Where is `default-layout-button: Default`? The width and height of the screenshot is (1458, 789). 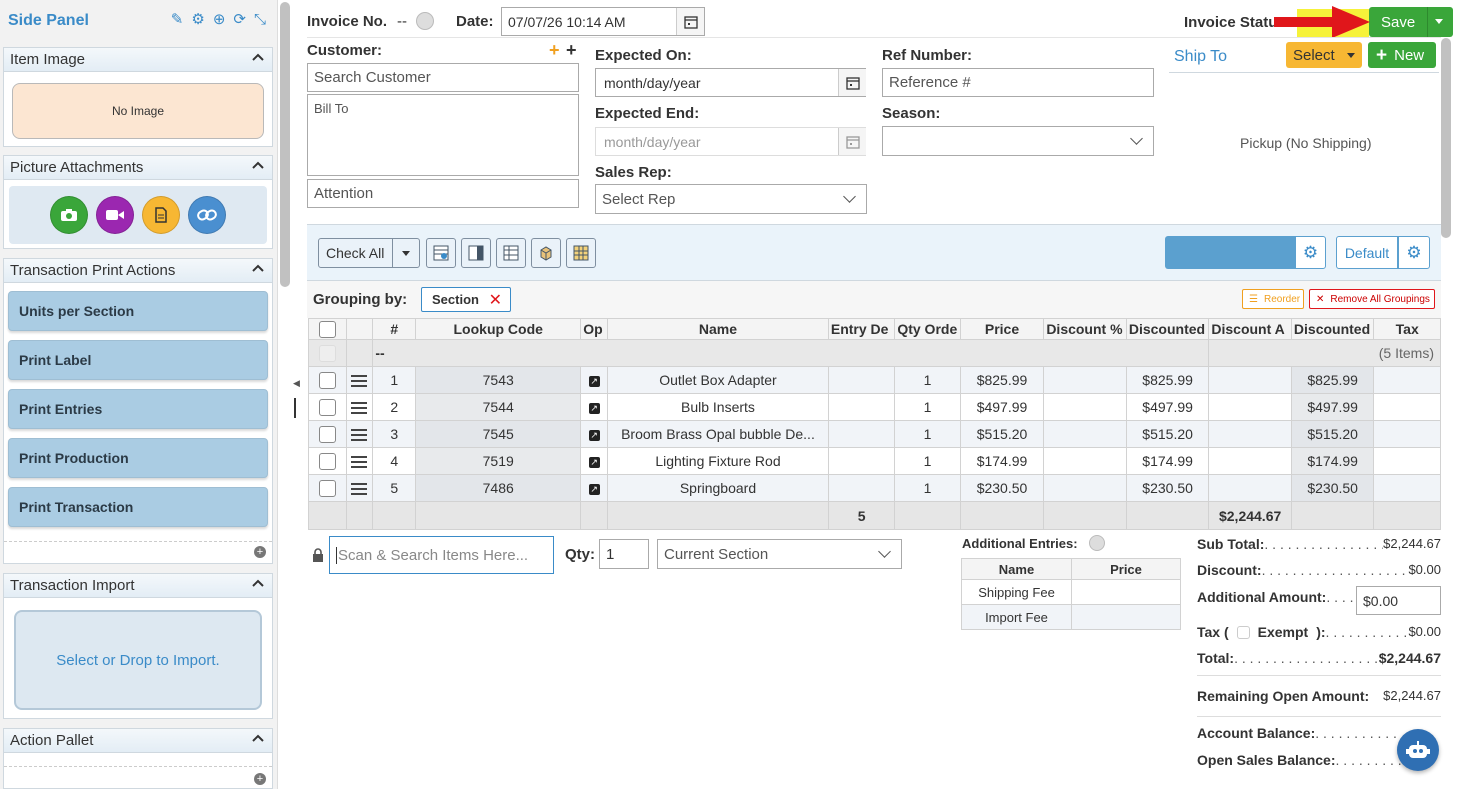
default-layout-button: Default is located at coordinates (1367, 252).